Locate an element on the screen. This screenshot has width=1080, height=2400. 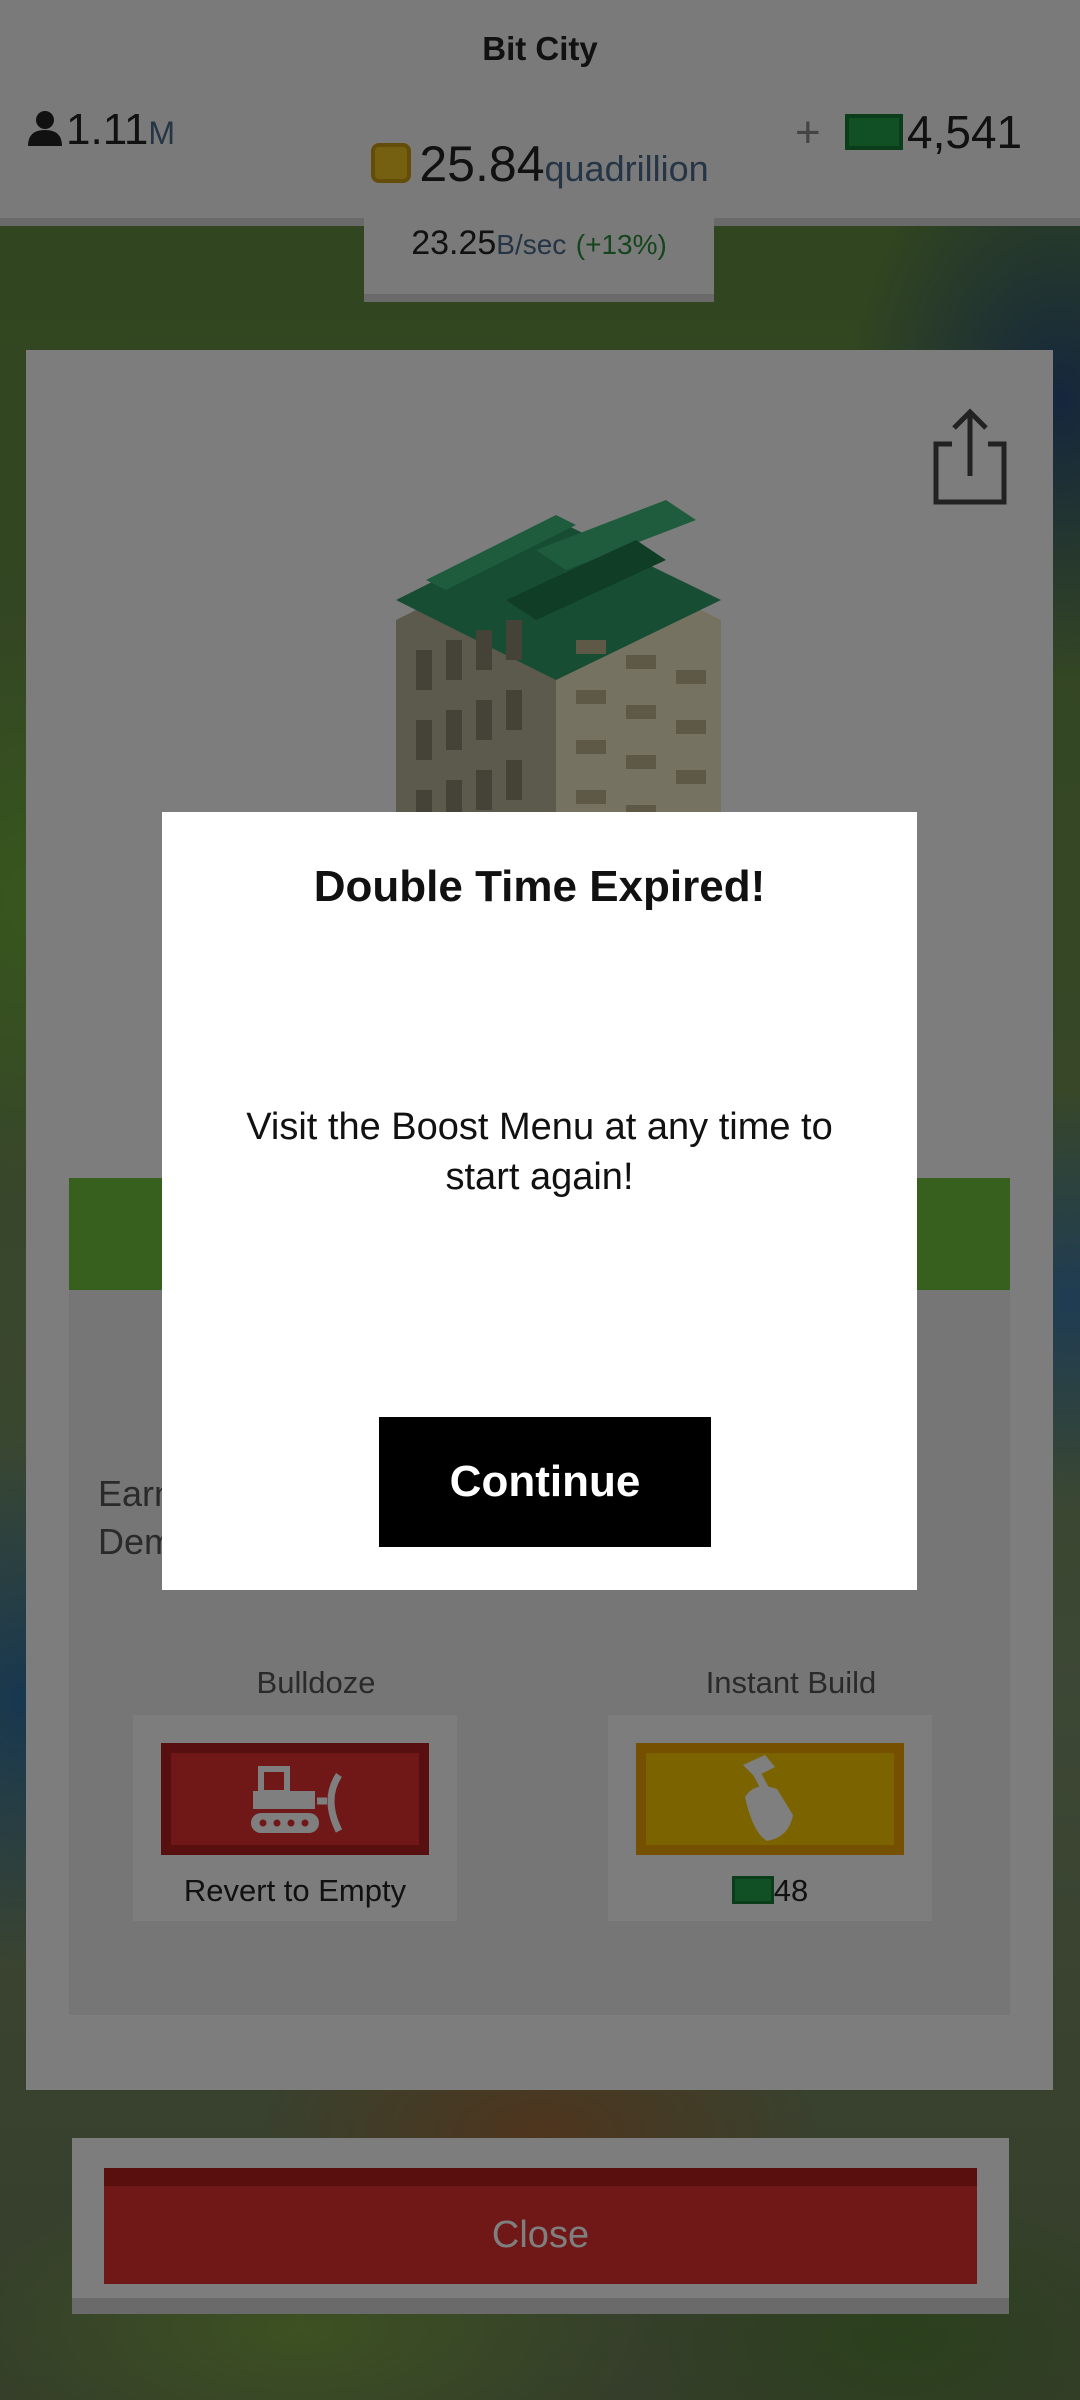
dialog-title: Double Time Expired! is located at coordinates (539, 886).